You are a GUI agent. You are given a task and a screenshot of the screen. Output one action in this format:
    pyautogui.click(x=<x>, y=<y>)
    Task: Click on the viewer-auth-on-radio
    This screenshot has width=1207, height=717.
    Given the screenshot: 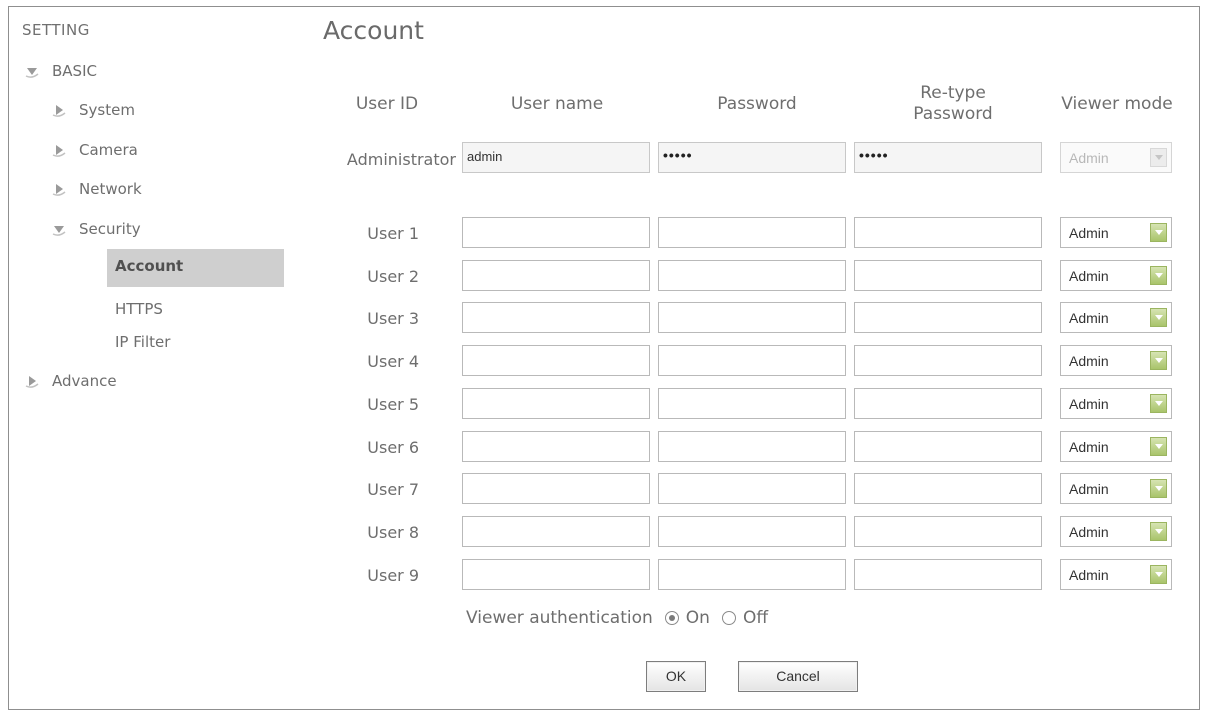 What is the action you would take?
    pyautogui.click(x=671, y=618)
    